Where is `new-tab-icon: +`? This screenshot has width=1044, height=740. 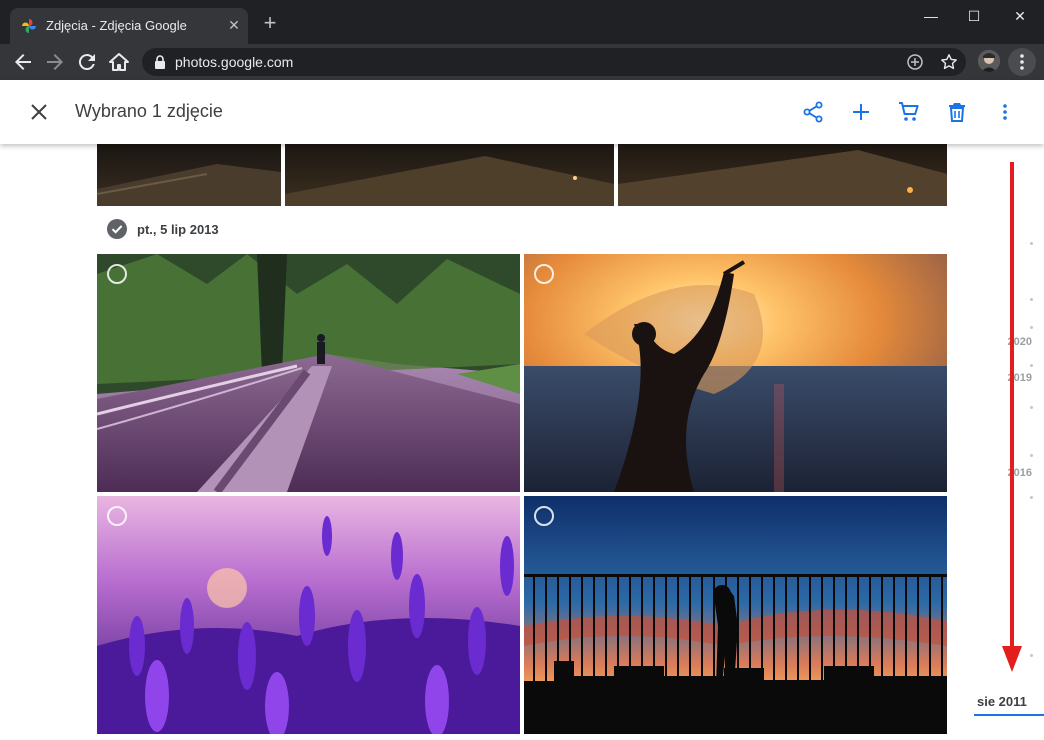
new-tab-icon: + is located at coordinates (270, 23).